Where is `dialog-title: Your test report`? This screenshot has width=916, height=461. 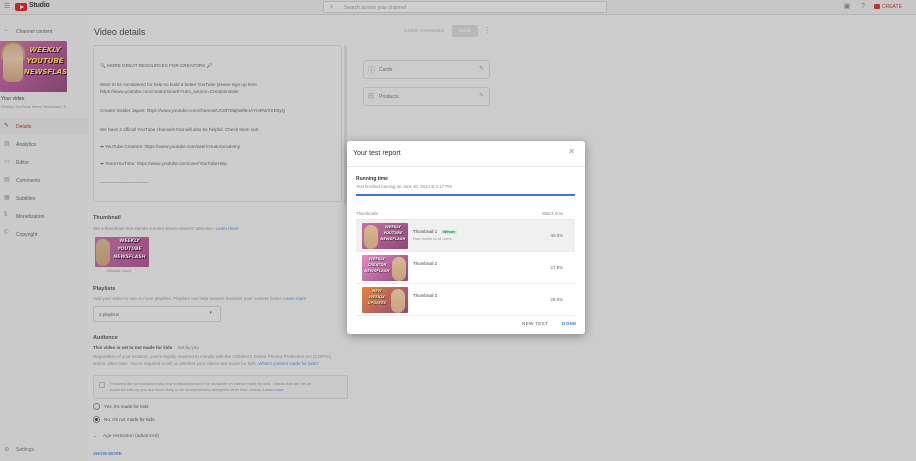 dialog-title: Your test report is located at coordinates (377, 153).